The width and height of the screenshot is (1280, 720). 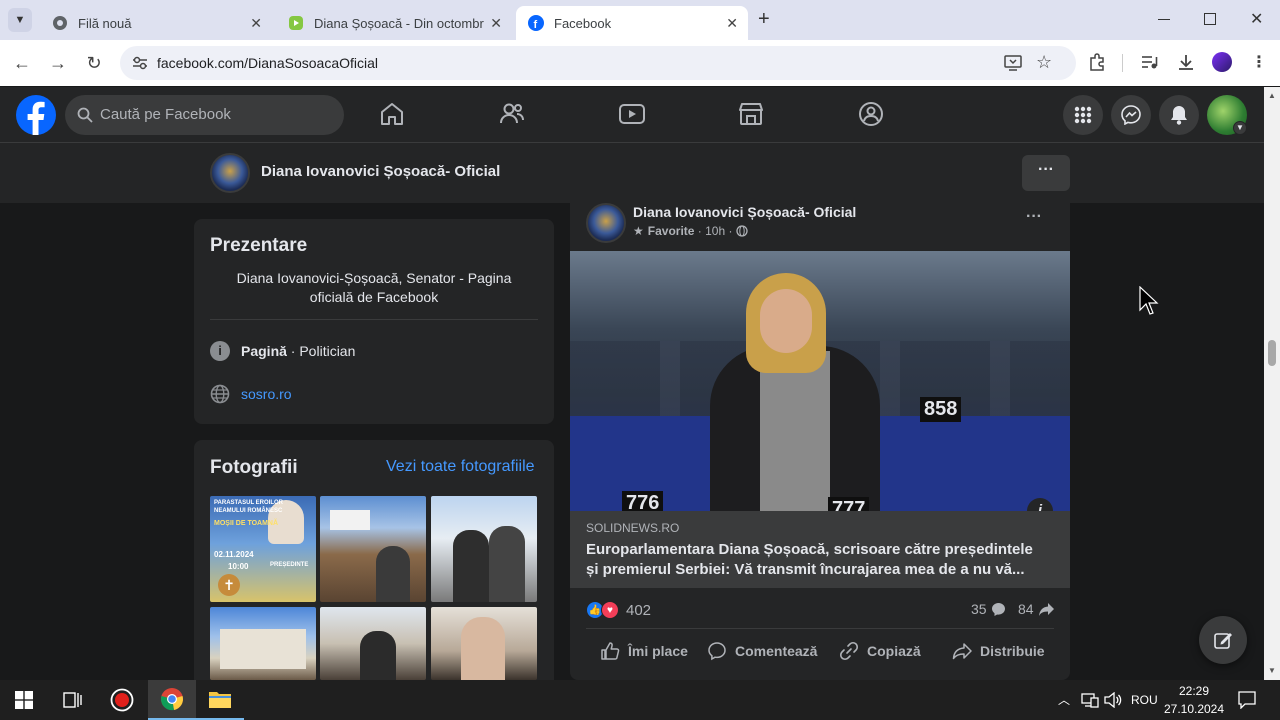 What do you see at coordinates (714, 231) in the screenshot?
I see `post-time: · 10h ·` at bounding box center [714, 231].